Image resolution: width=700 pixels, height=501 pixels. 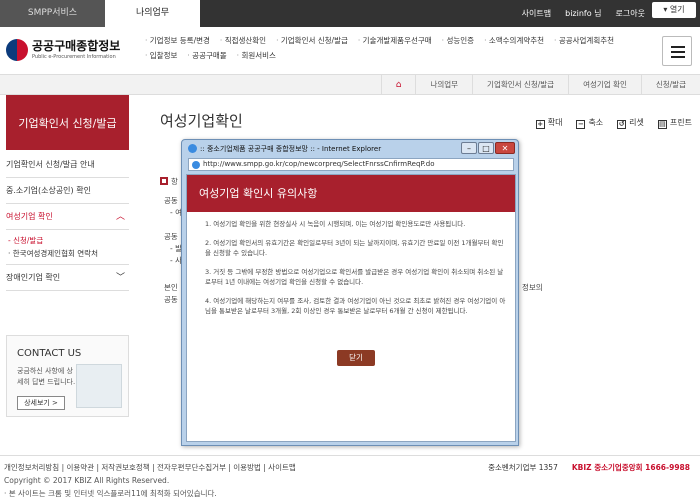 What do you see at coordinates (110, 493) in the screenshot?
I see `browser-note: · 본 사이트는 크롬 및 인터넷 익스플로러11에 최적화 되어있습니다.` at bounding box center [110, 493].